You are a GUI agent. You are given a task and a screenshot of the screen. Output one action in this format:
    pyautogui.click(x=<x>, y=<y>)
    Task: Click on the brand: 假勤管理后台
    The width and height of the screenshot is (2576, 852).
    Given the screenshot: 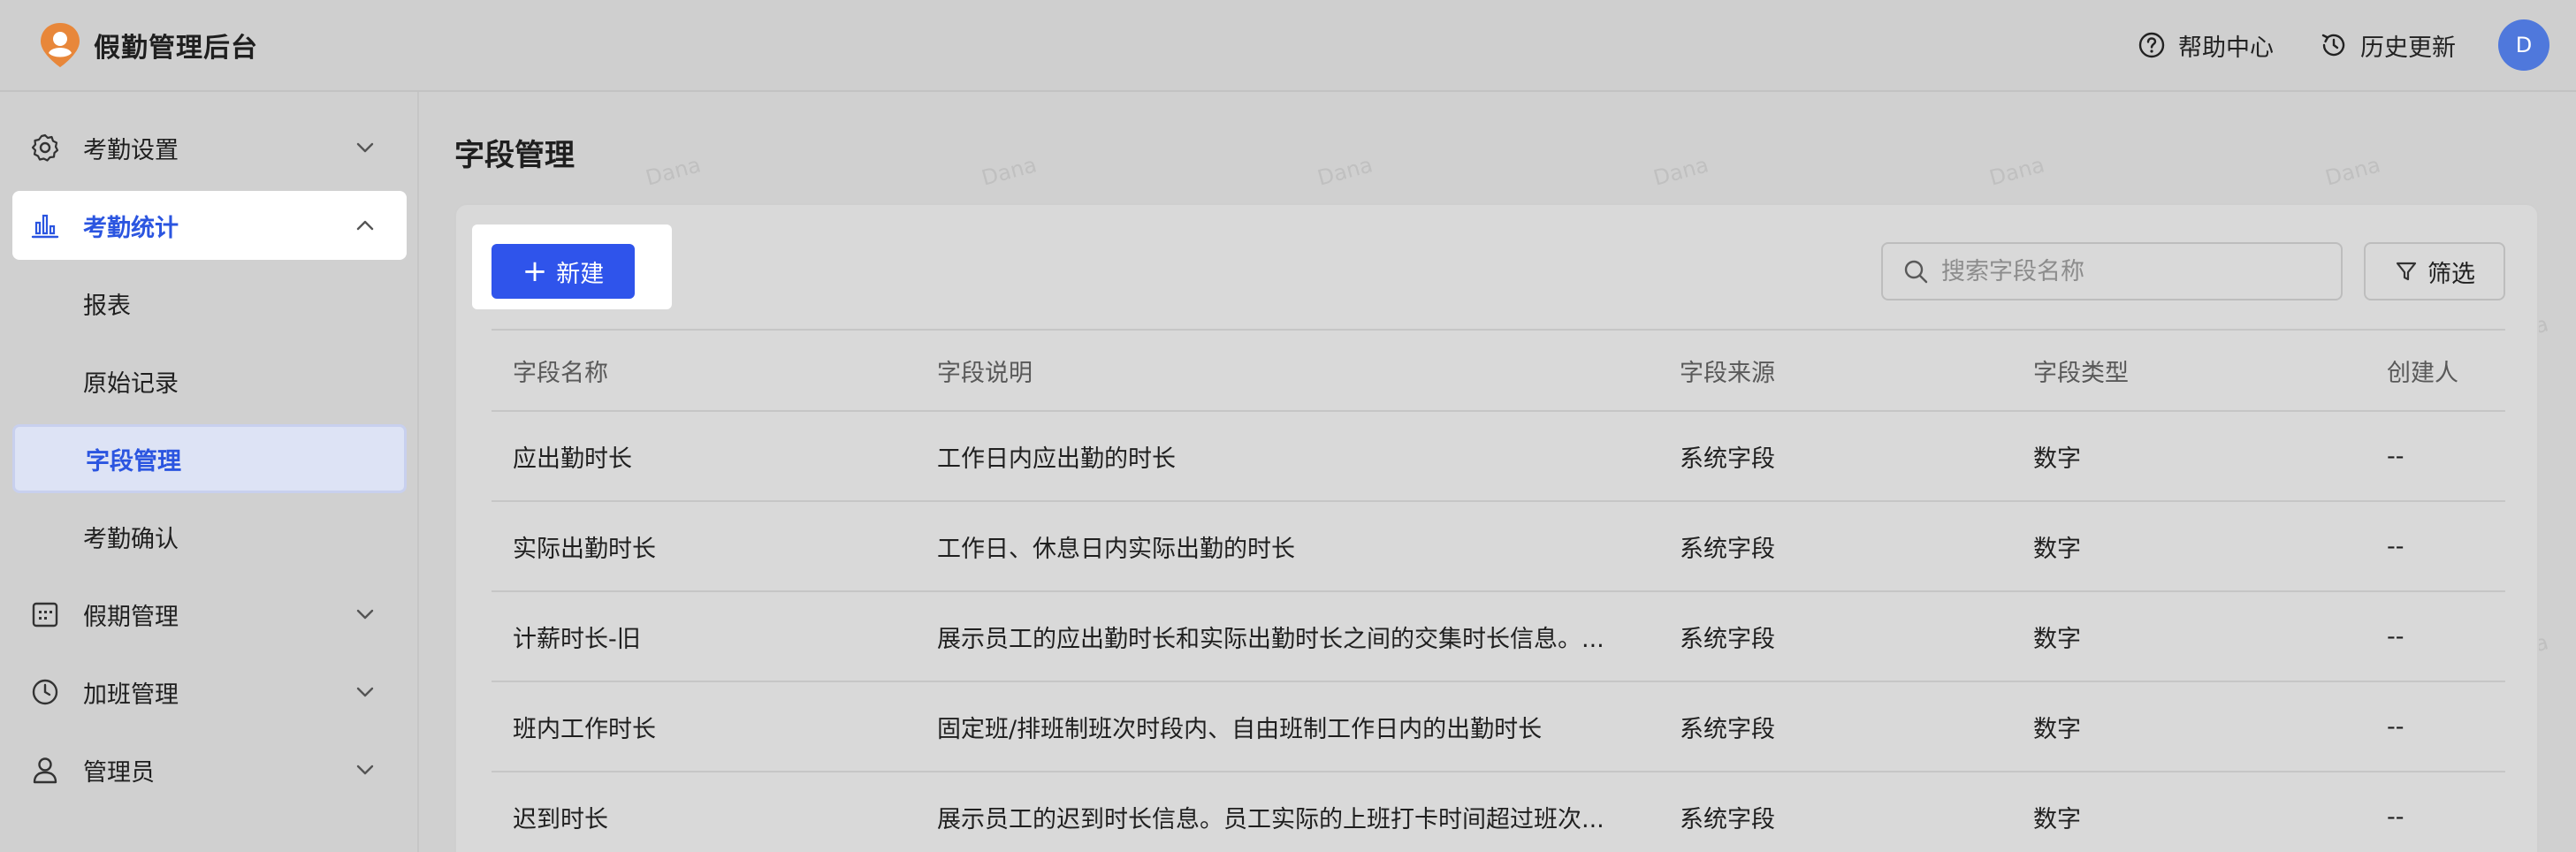 What is the action you would take?
    pyautogui.click(x=148, y=45)
    